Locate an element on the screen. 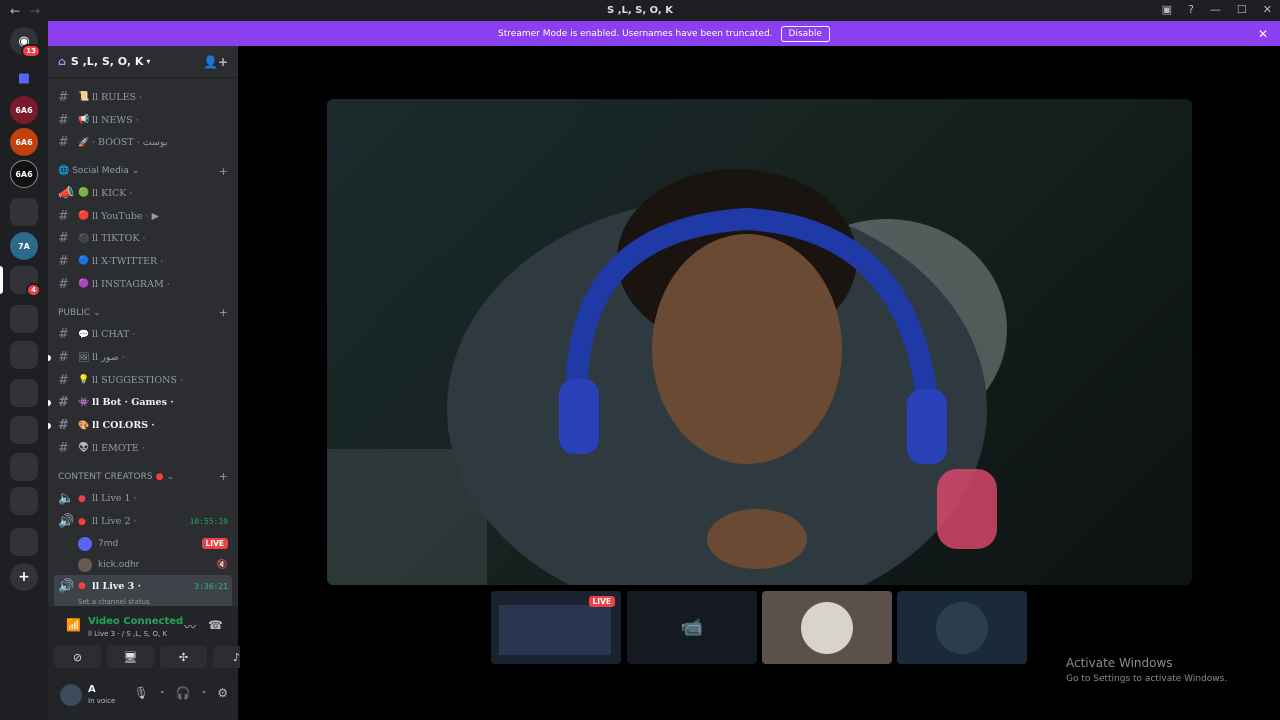 This screenshot has height=720, width=1280. headphones-icon: 🎧 is located at coordinates (183, 693).